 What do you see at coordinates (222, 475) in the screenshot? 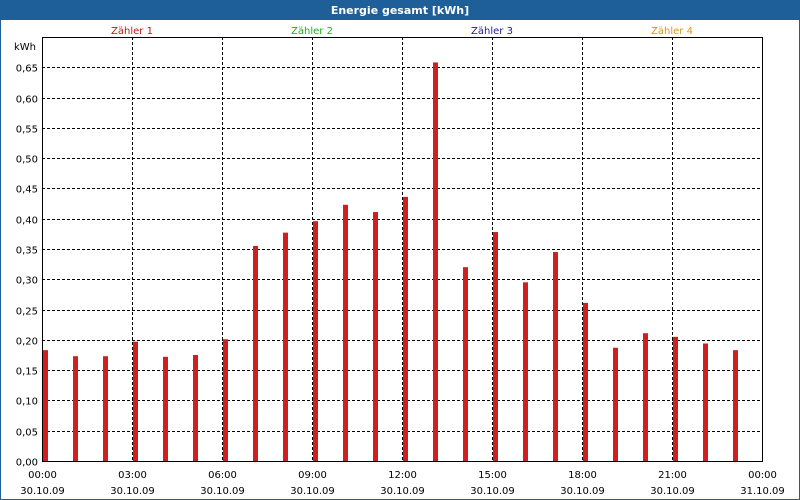
I see `x-tick-time: 06:00` at bounding box center [222, 475].